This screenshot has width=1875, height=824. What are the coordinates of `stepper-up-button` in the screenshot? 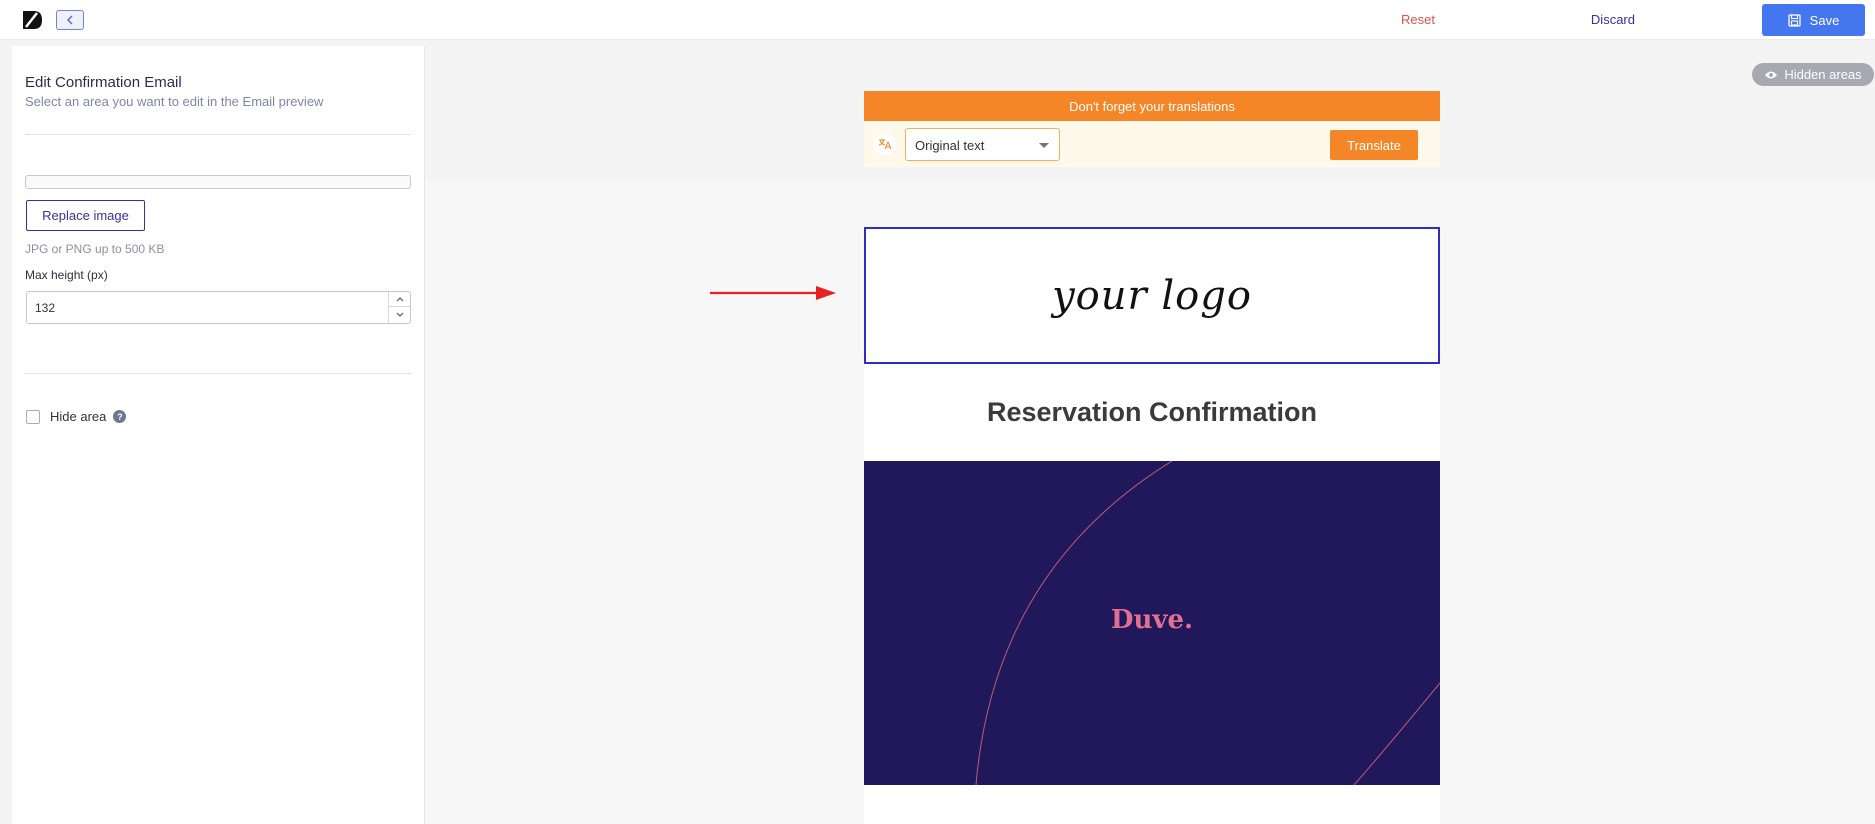 It's located at (399, 299).